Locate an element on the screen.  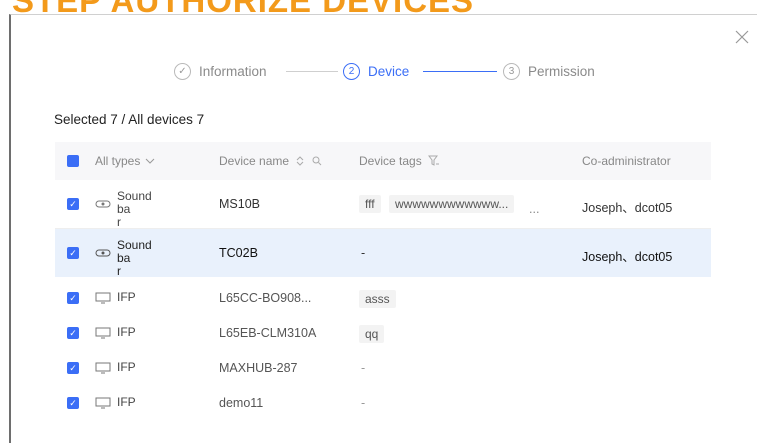
type-filter: All types is located at coordinates (125, 161).